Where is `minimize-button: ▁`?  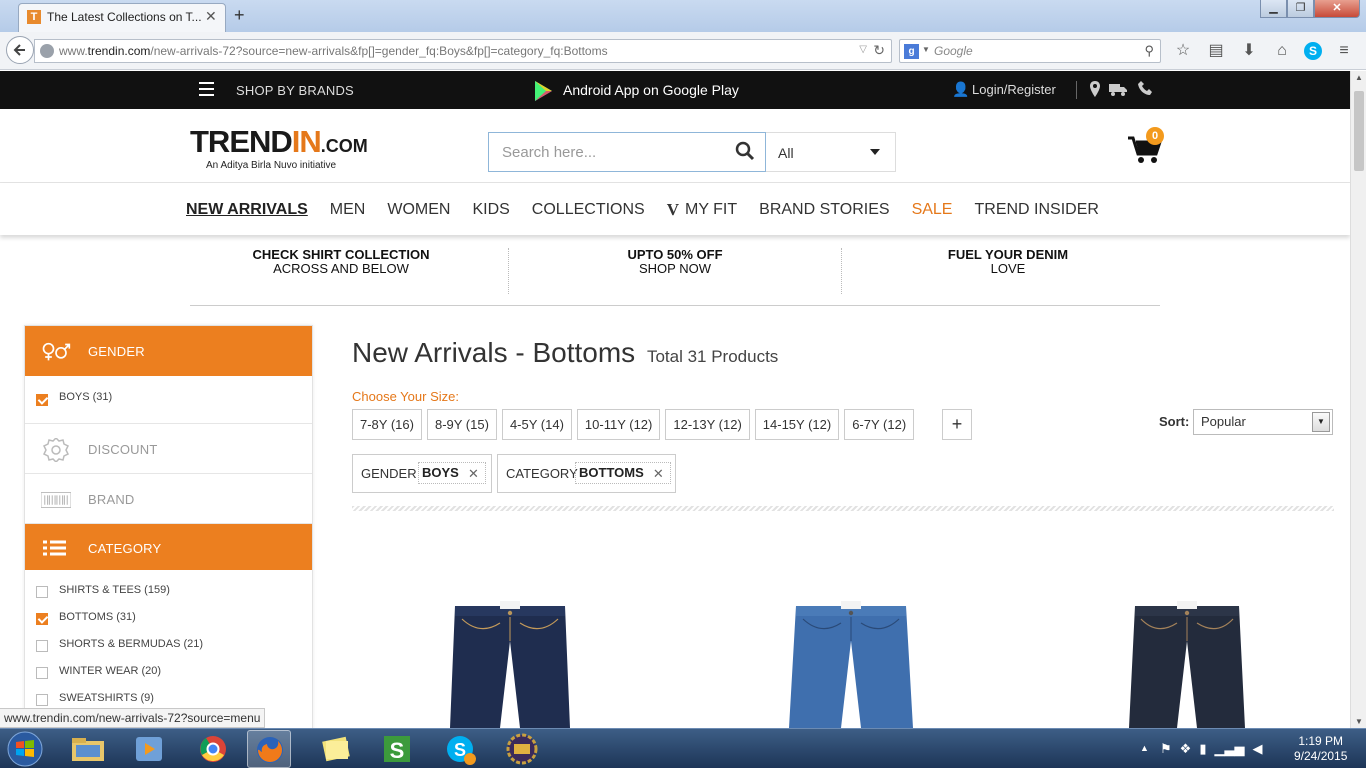
minimize-button: ▁ is located at coordinates (1273, 9).